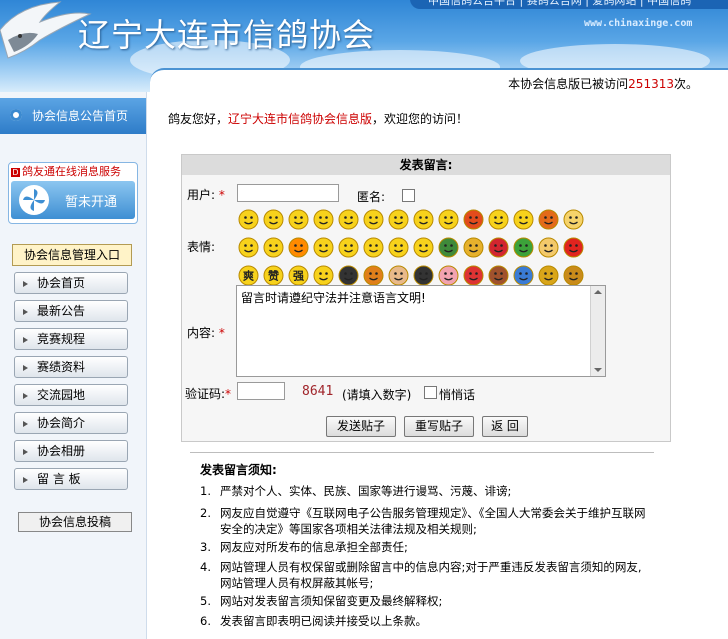 This screenshot has width=728, height=639. I want to click on svg-text: 赞, so click(273, 276).